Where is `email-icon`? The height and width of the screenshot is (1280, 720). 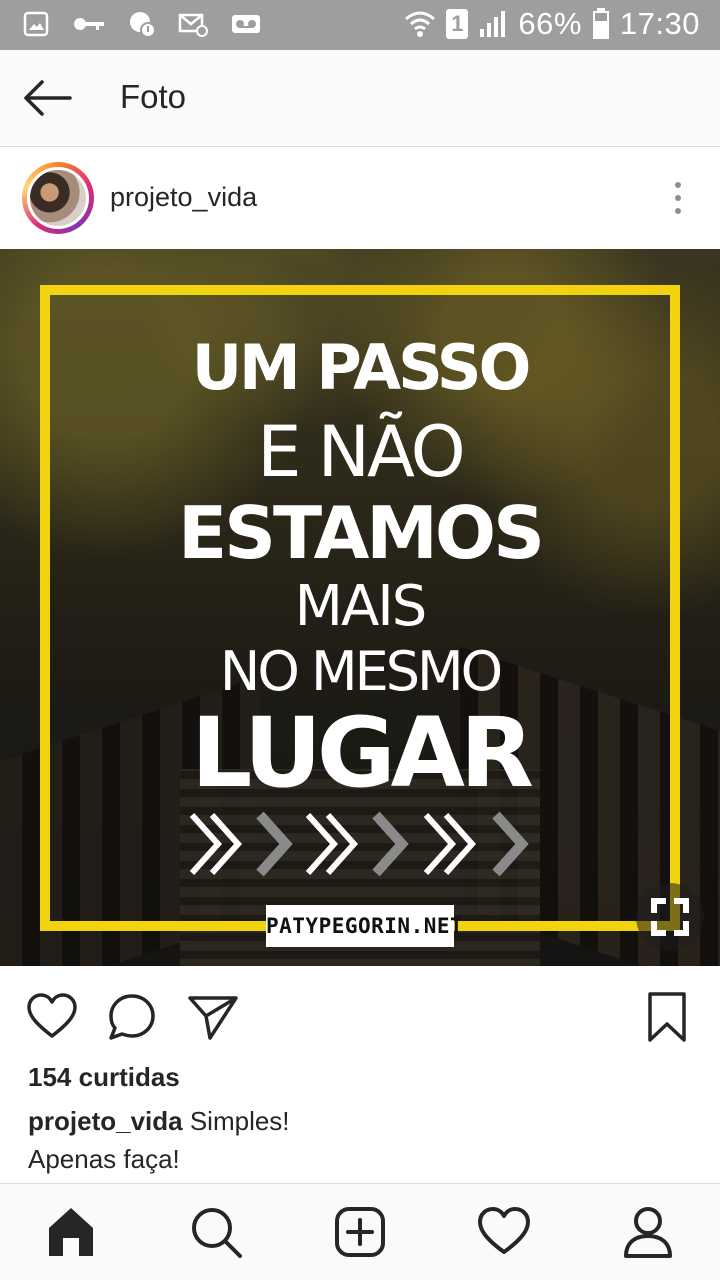
email-icon is located at coordinates (193, 25).